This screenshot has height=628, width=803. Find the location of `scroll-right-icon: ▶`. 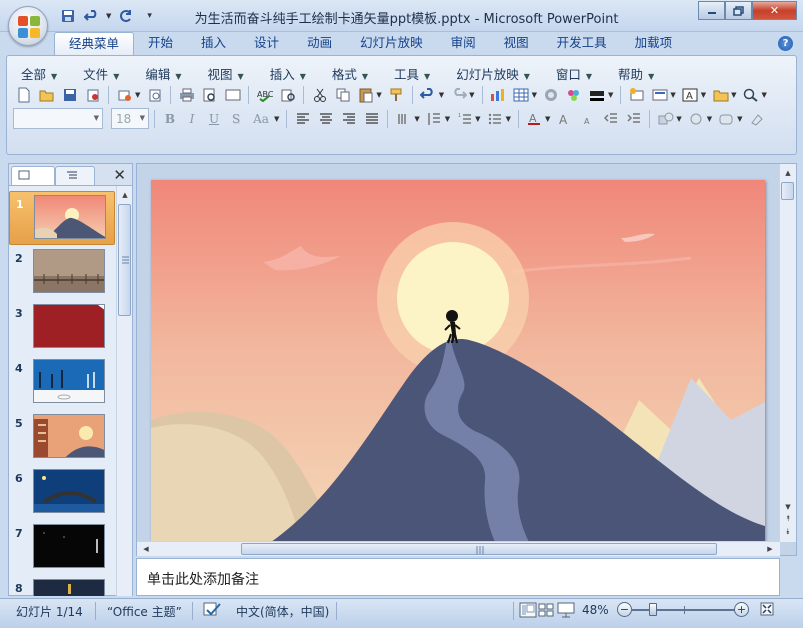

scroll-right-icon: ▶ is located at coordinates (770, 549).